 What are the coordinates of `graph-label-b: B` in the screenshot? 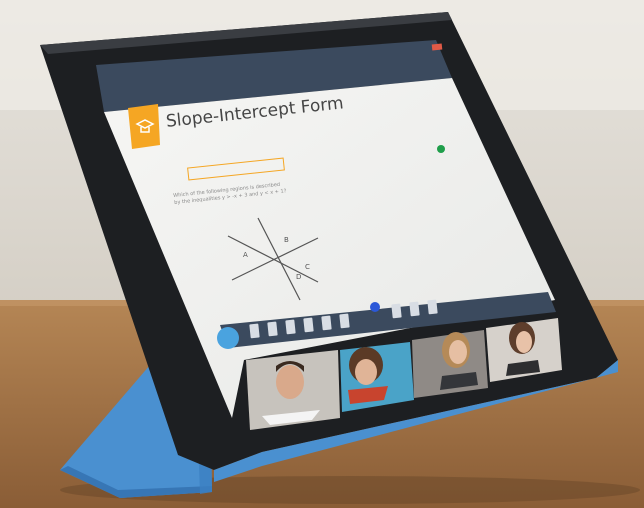 It's located at (286, 240).